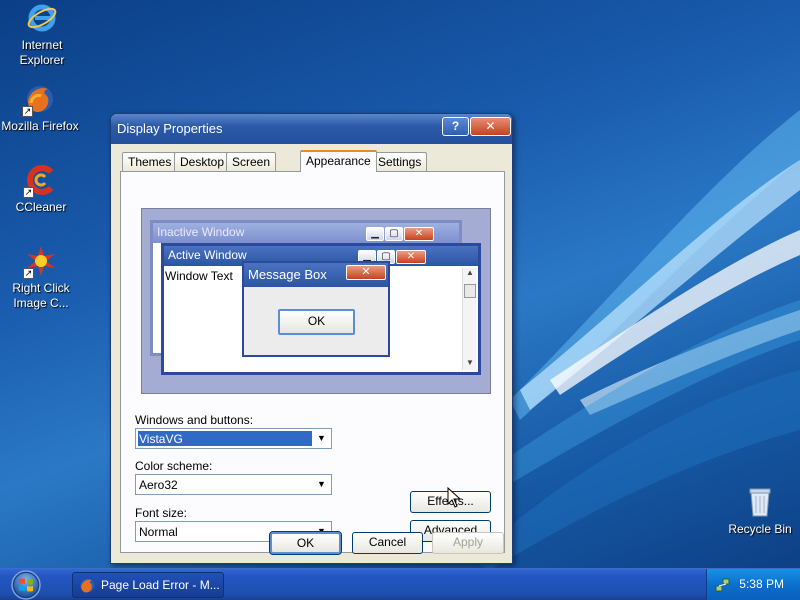 This screenshot has height=600, width=800. Describe the element at coordinates (760, 502) in the screenshot. I see `recycle-bin-icon` at that location.